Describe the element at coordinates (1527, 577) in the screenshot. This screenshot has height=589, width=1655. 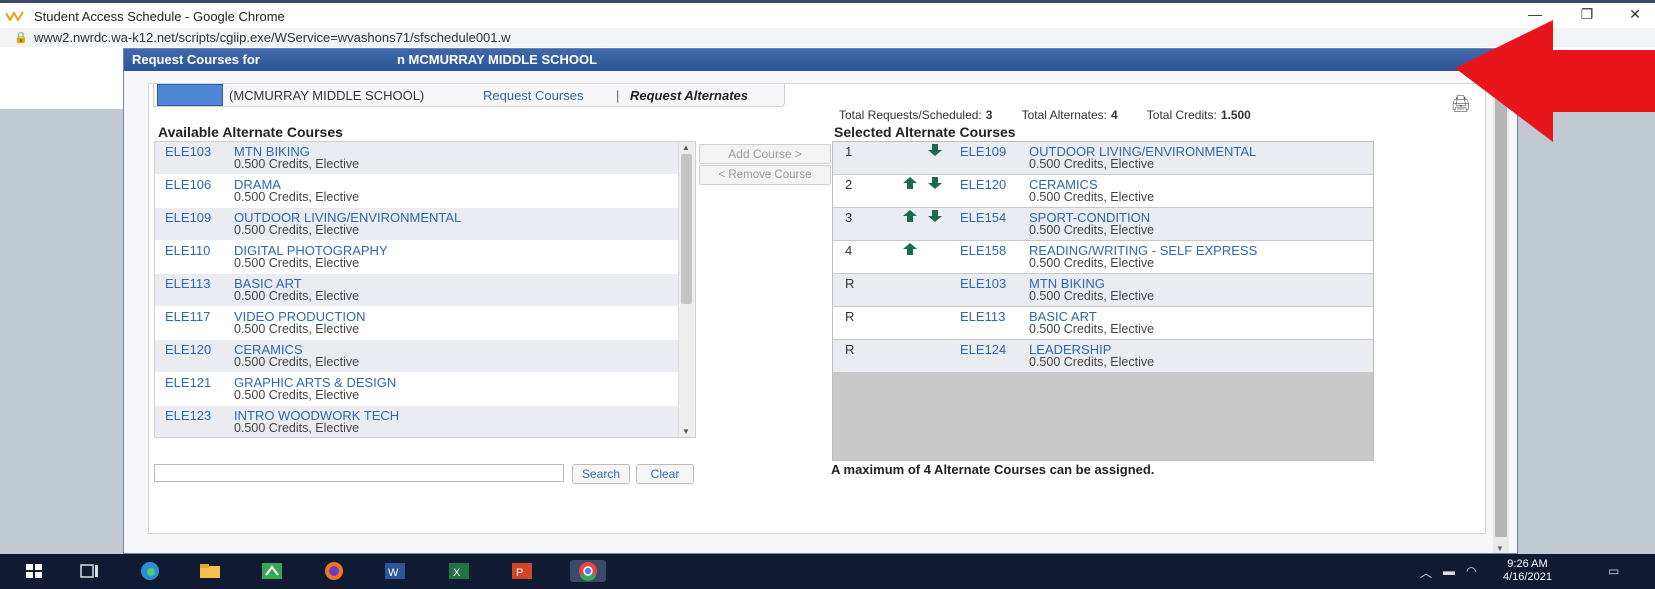
I see `taskbar-date: 4/16/2021` at that location.